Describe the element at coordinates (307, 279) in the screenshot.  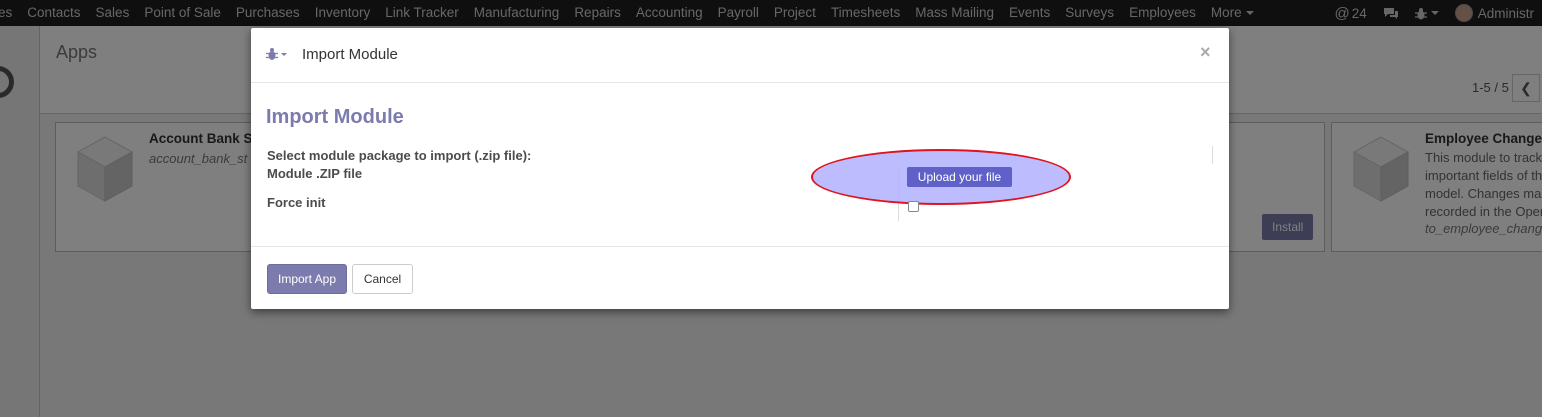
I see `import-app-button: Import App` at that location.